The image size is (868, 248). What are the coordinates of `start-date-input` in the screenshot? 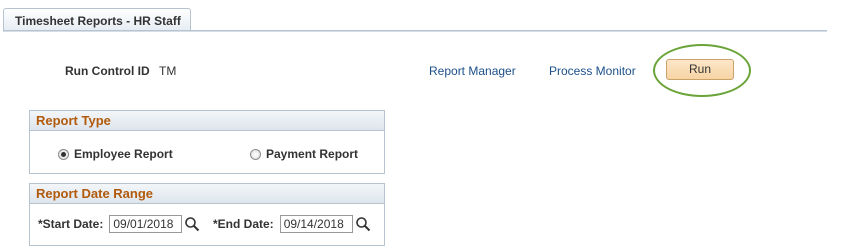 It's located at (146, 224).